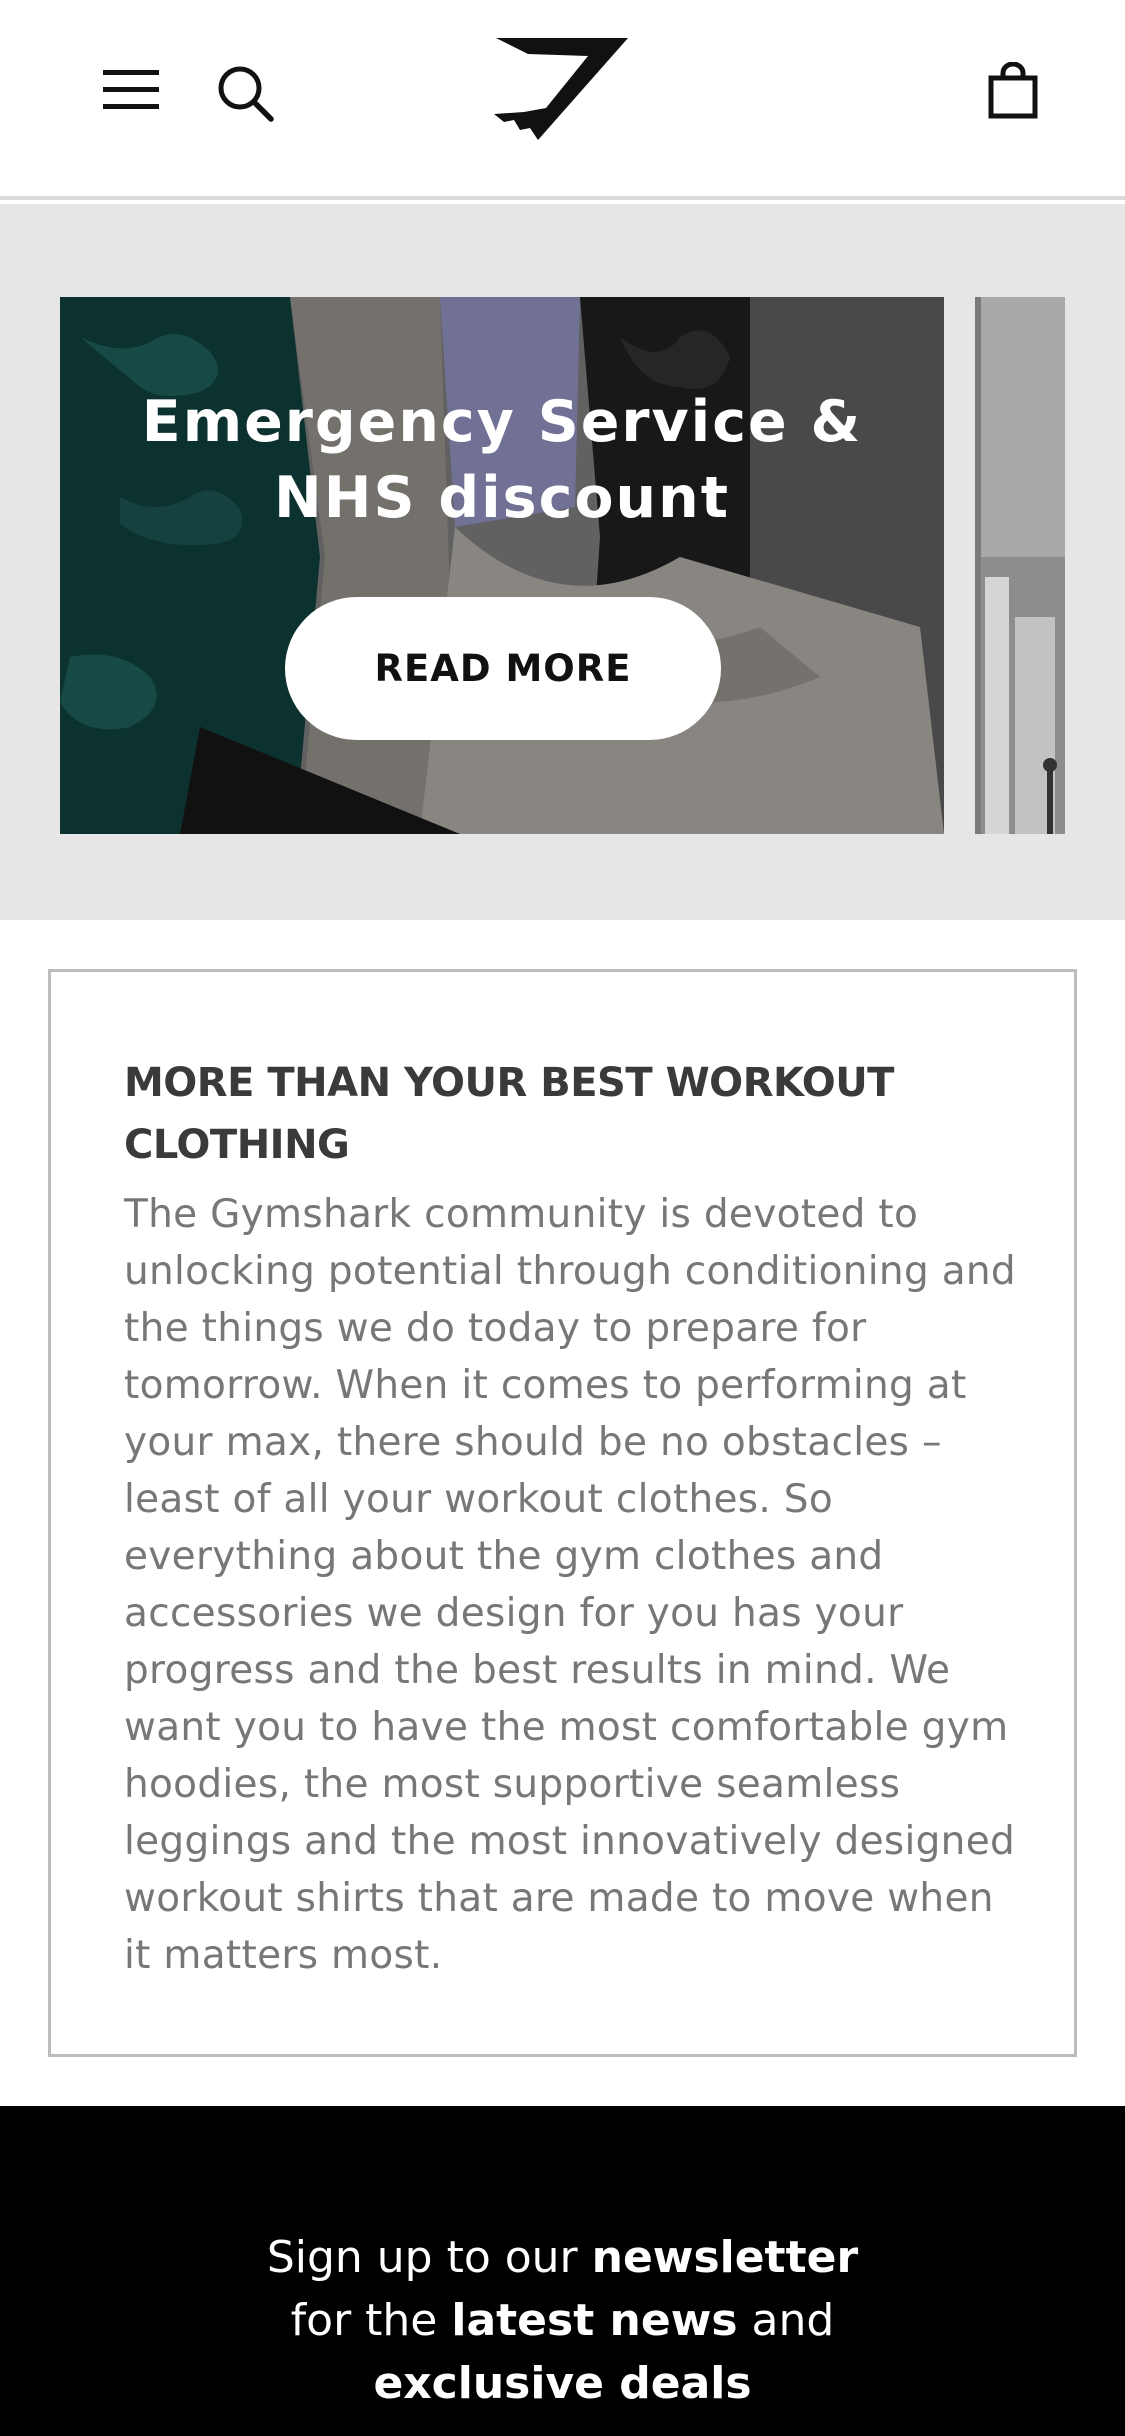 This screenshot has height=2436, width=1125. Describe the element at coordinates (560, 89) in the screenshot. I see `gymshark-logo` at that location.